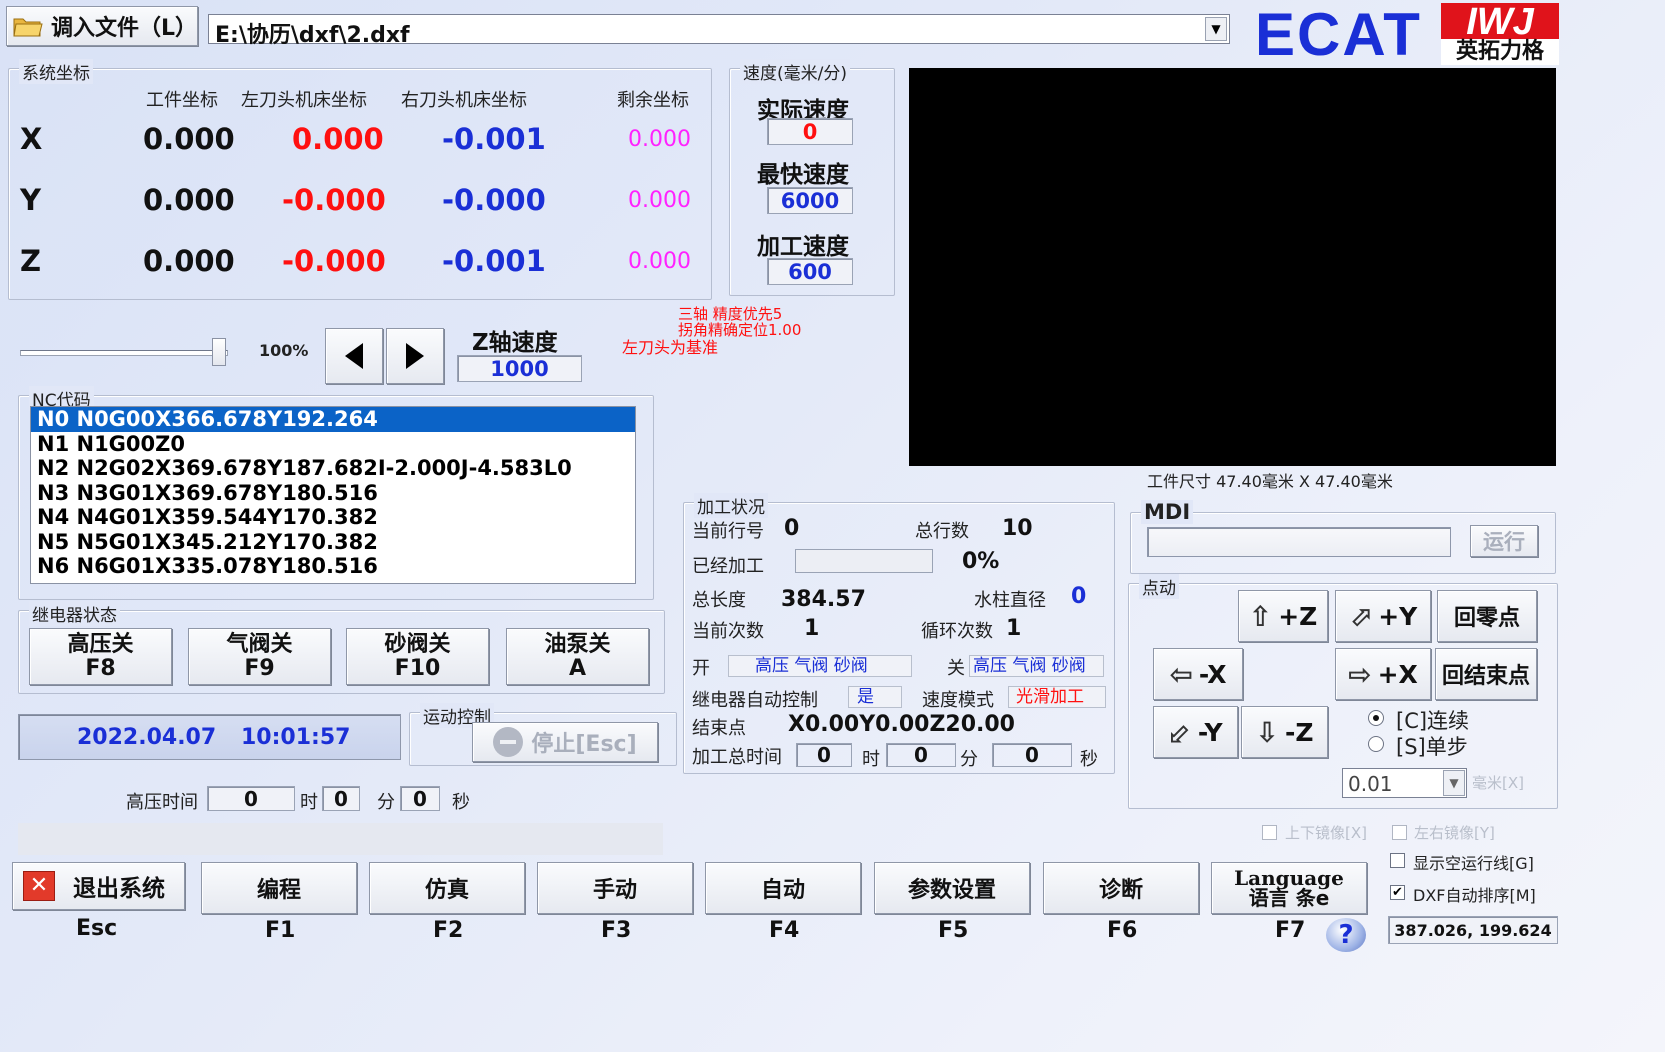 This screenshot has width=1665, height=1052. What do you see at coordinates (875, 697) in the screenshot?
I see `relay-auto-value: 是` at bounding box center [875, 697].